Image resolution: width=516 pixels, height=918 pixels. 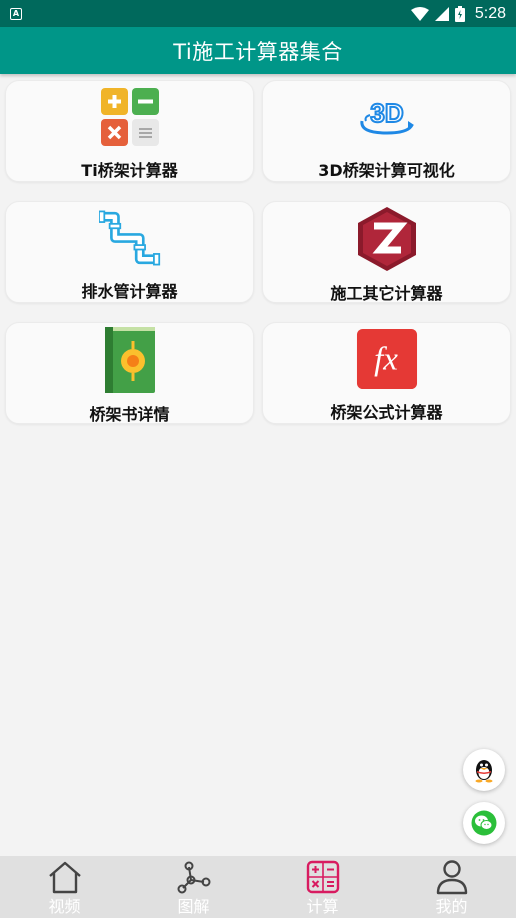 What do you see at coordinates (64, 906) in the screenshot?
I see `nav-label: 视频` at bounding box center [64, 906].